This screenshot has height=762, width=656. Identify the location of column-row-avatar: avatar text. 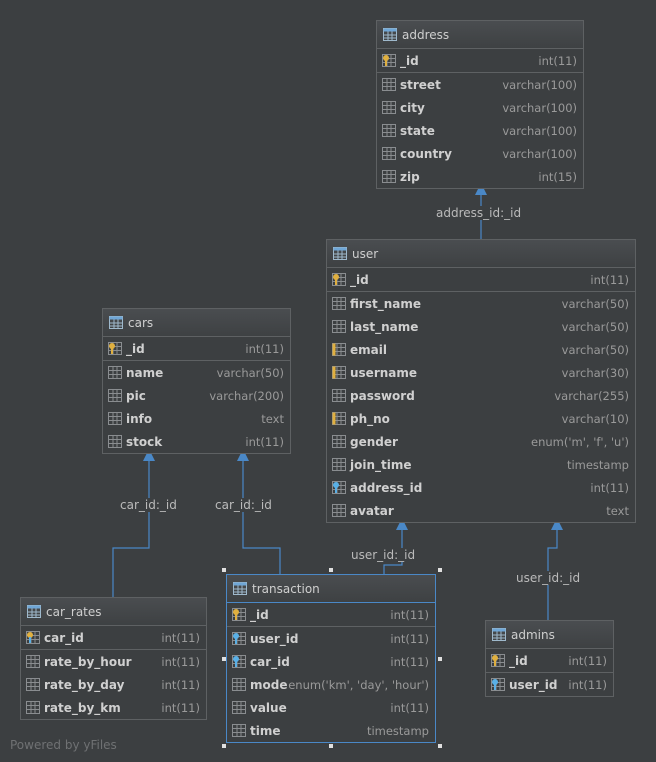
(481, 510).